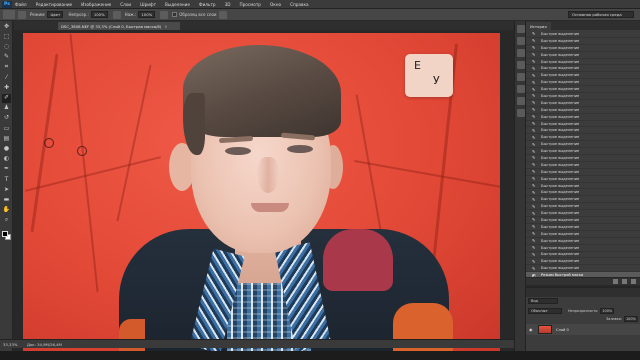 The width and height of the screenshot is (640, 360). What do you see at coordinates (521, 89) in the screenshot?
I see `paragraph-panel-icon` at bounding box center [521, 89].